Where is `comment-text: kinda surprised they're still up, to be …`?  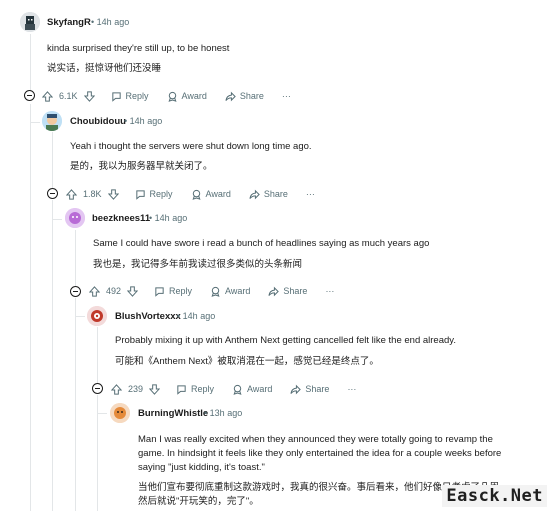
comment-text: kinda surprised they're still up, to be … is located at coordinates (138, 48).